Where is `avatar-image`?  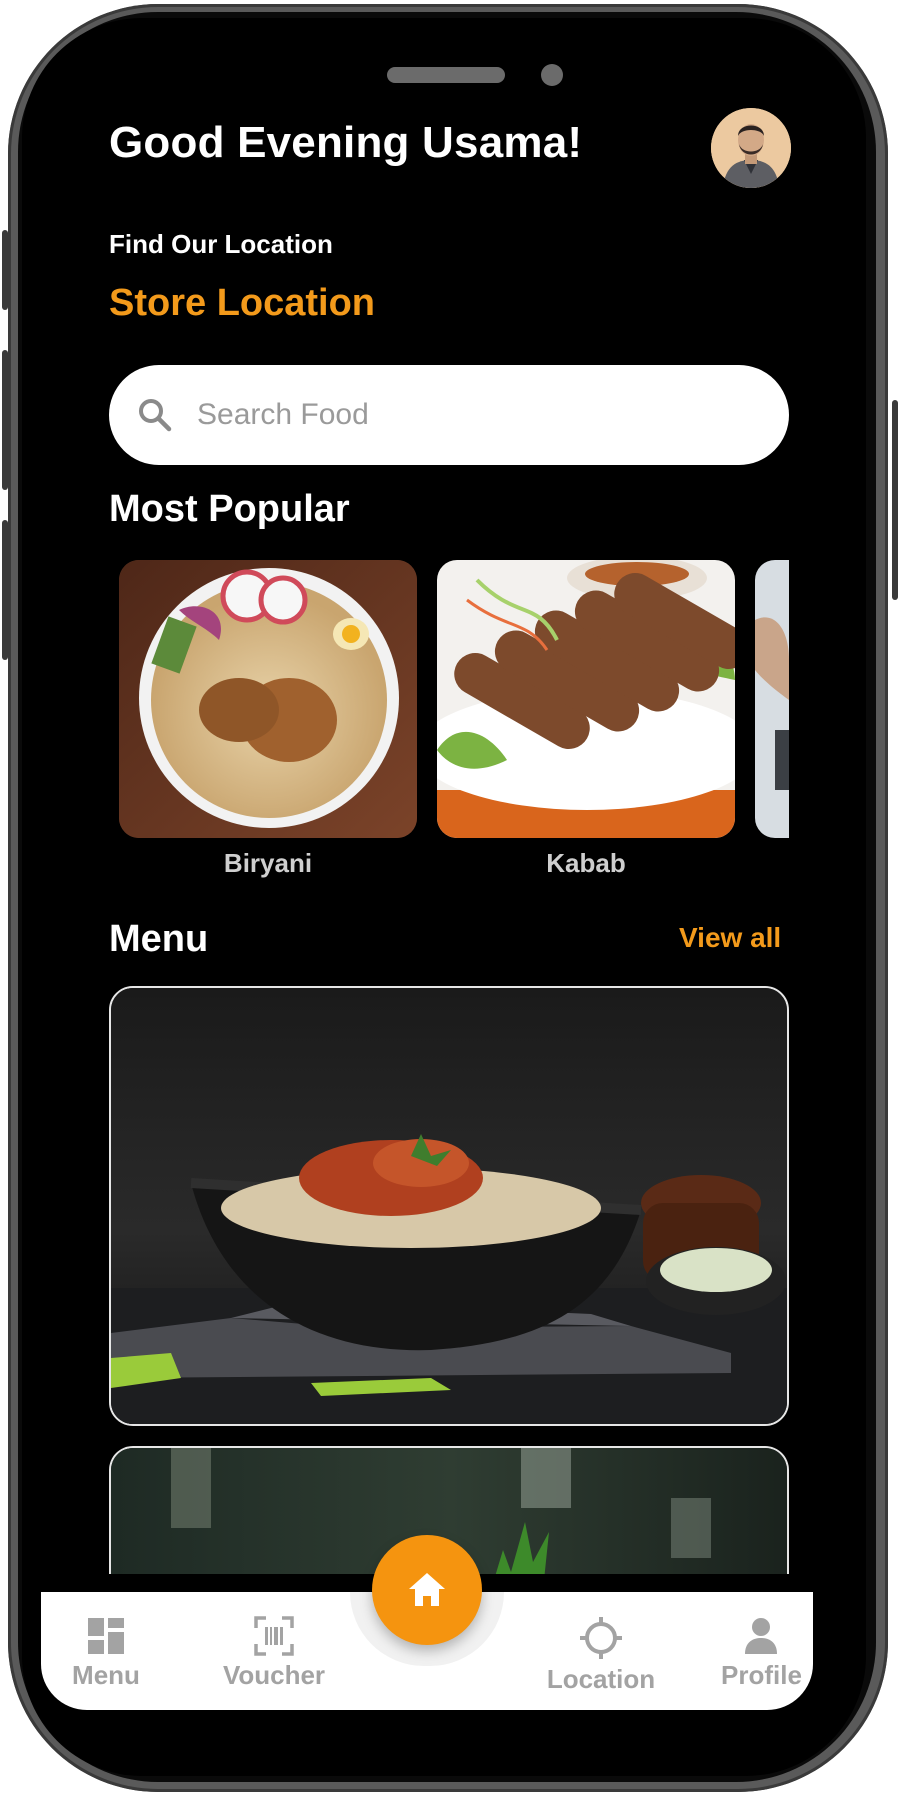 avatar-image is located at coordinates (751, 148).